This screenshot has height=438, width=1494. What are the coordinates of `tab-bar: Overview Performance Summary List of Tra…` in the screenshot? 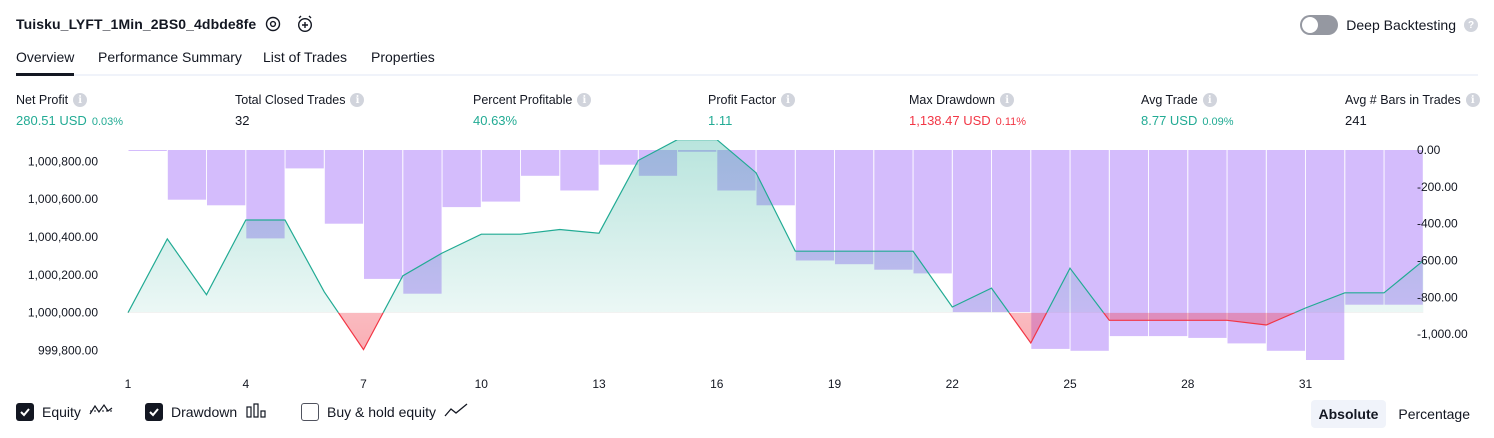 It's located at (747, 61).